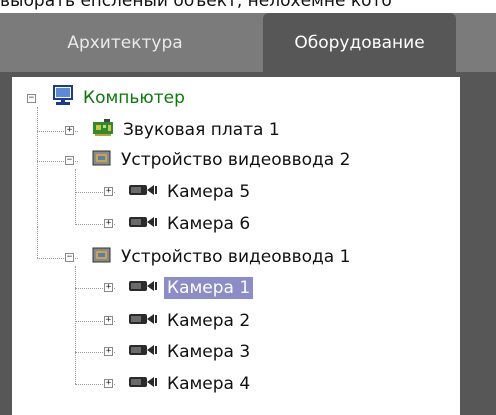  Describe the element at coordinates (359, 42) in the screenshot. I see `tab-equipment: Оборудование` at that location.